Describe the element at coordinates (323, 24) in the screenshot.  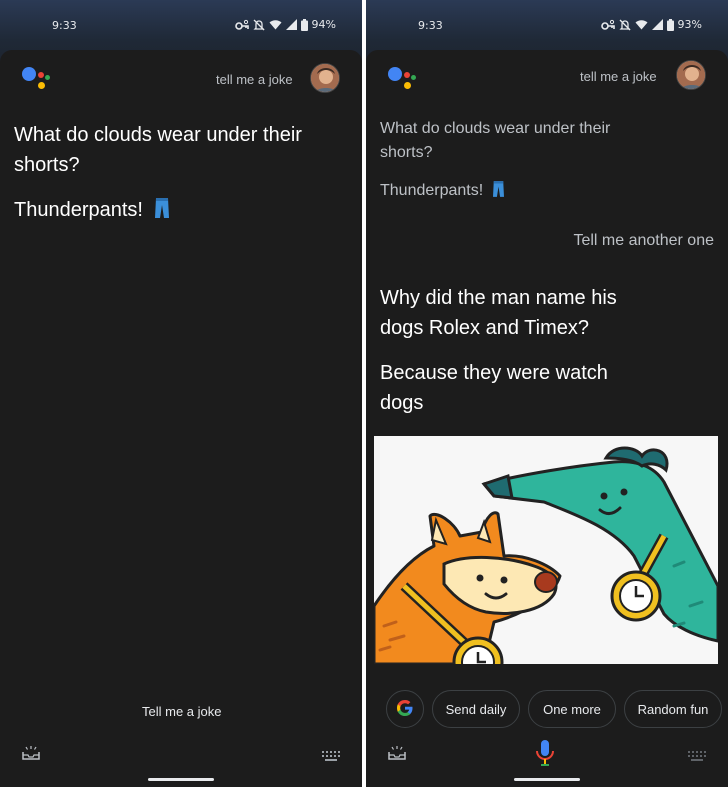
I see `battery-percent: 94%` at that location.